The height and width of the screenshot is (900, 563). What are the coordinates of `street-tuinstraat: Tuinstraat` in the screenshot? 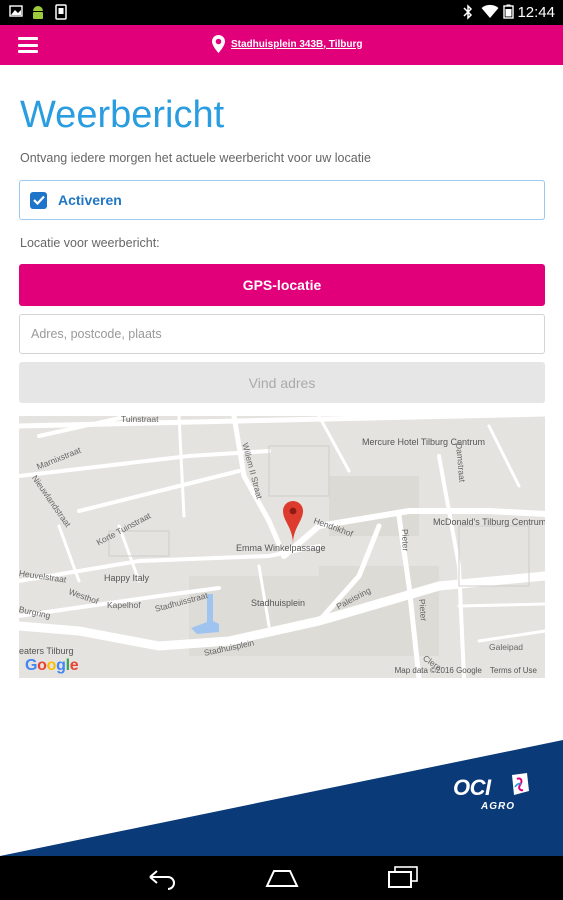 It's located at (140, 420).